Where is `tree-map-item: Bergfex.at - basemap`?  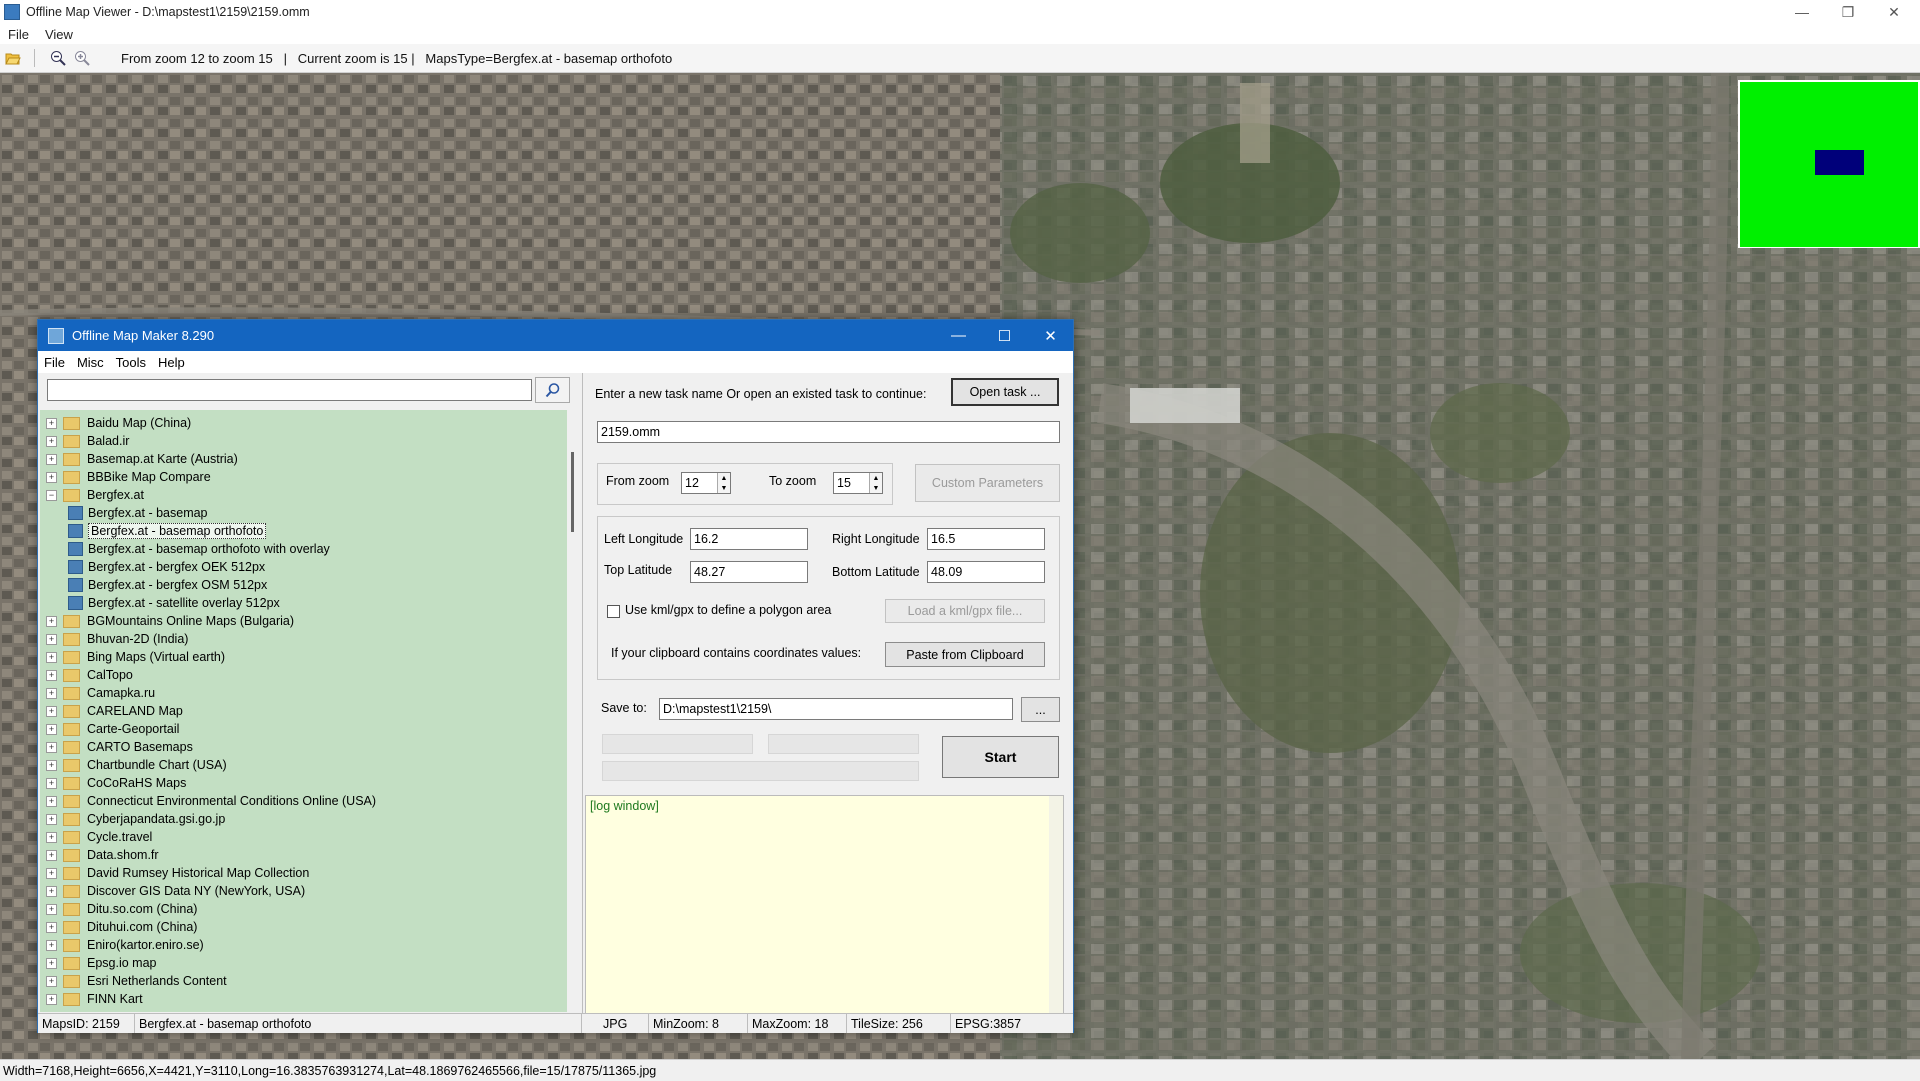 tree-map-item: Bergfex.at - basemap is located at coordinates (124, 513).